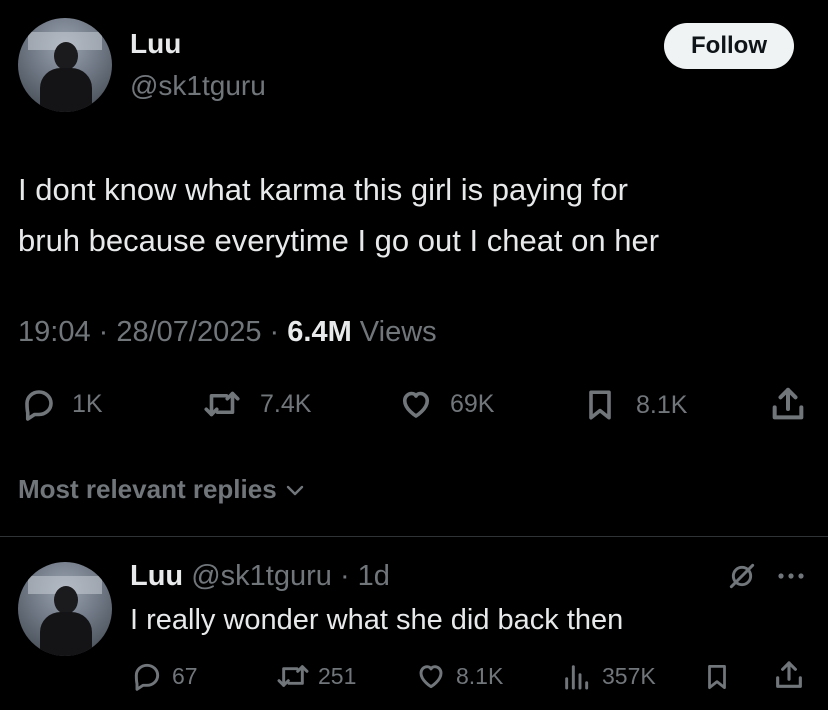 The height and width of the screenshot is (710, 828). I want to click on views-label: Views, so click(394, 332).